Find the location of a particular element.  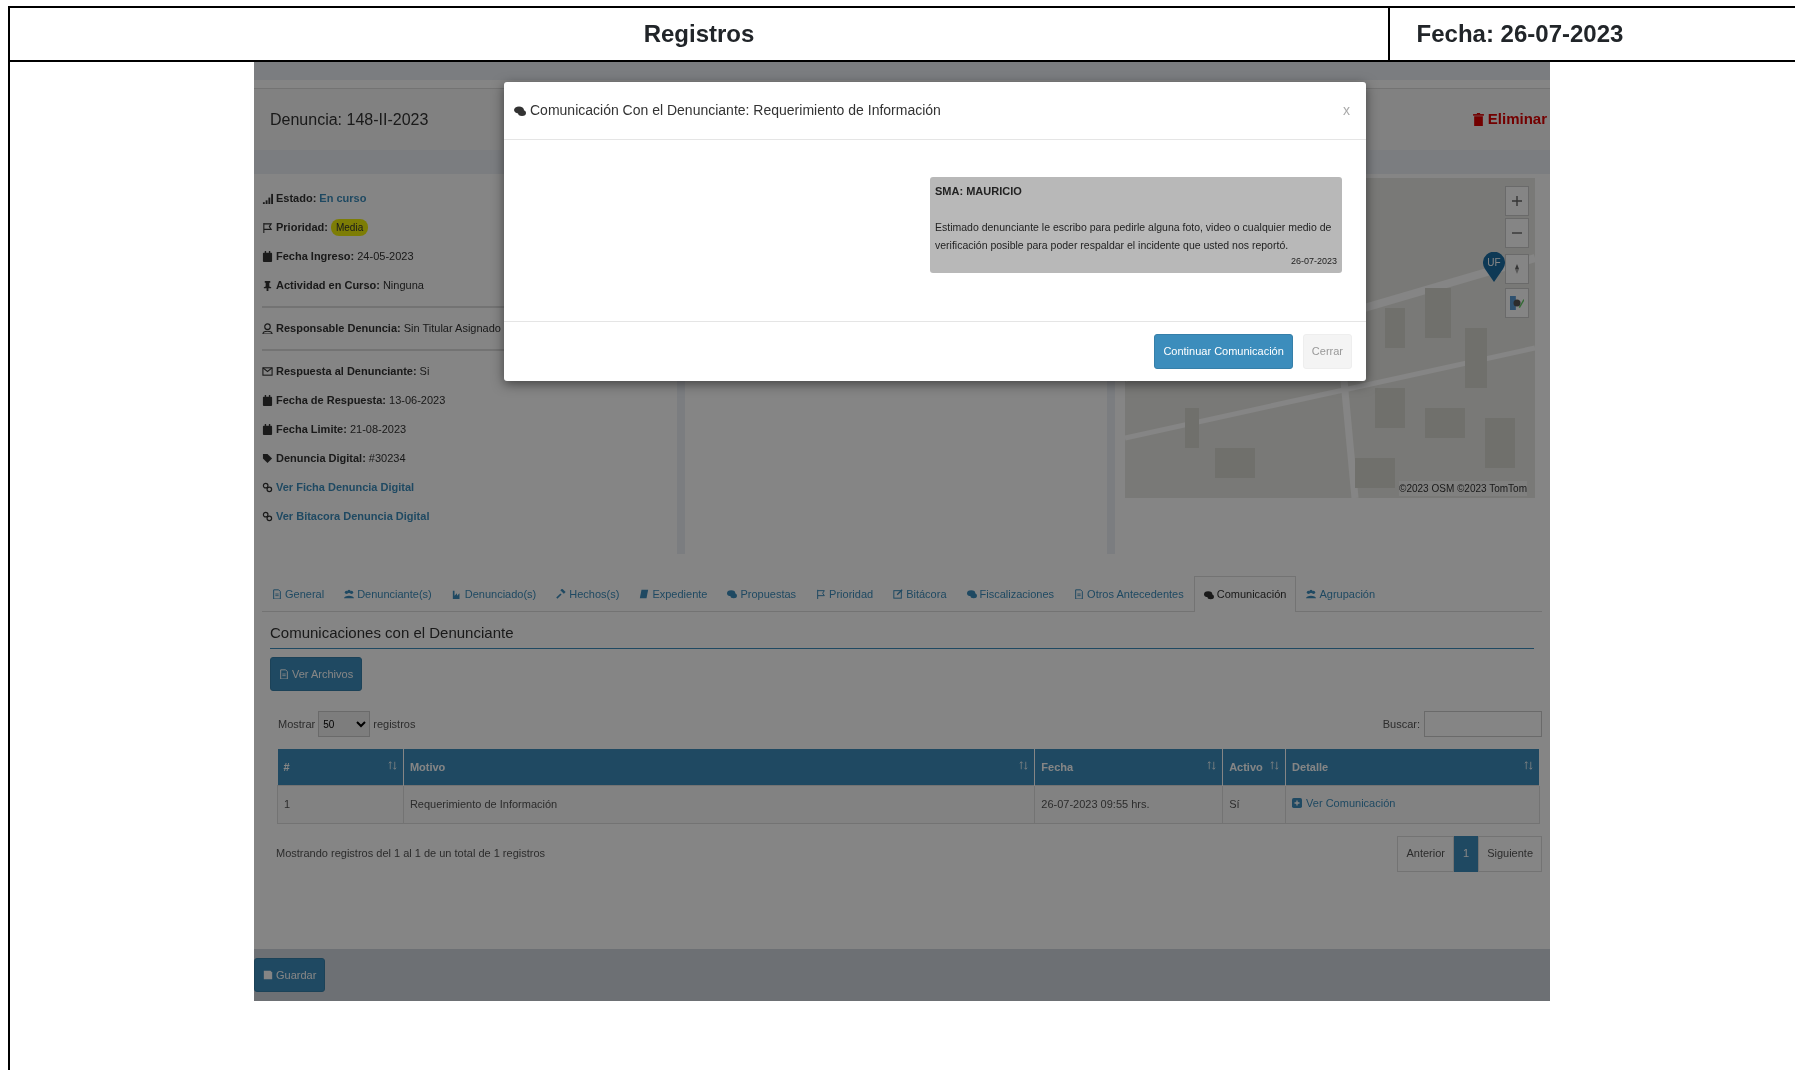

modal-title: Comunicación Con el Denunciante: Requerimiento de Información is located at coordinates (727, 110).